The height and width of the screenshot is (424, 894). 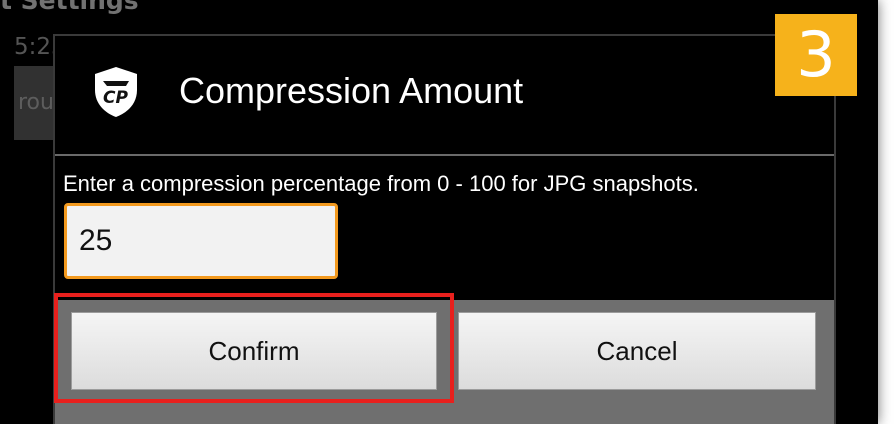 What do you see at coordinates (637, 351) in the screenshot?
I see `cancel-button: Cancel` at bounding box center [637, 351].